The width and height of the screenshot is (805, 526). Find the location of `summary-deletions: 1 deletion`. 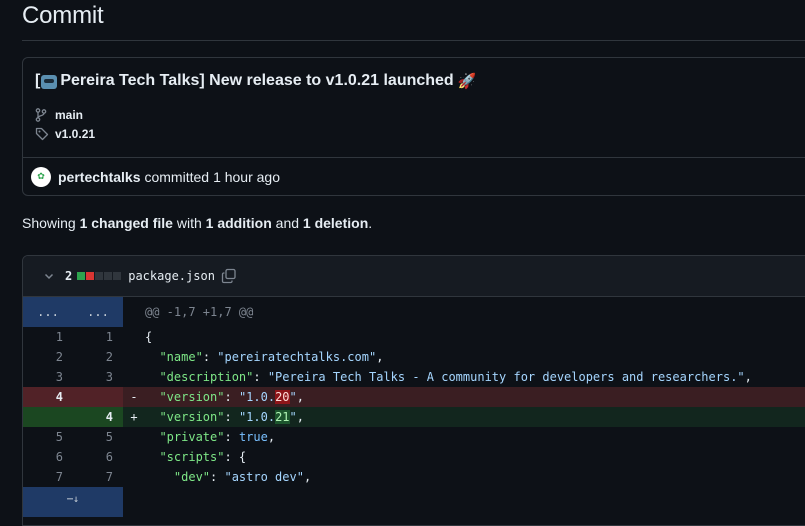

summary-deletions: 1 deletion is located at coordinates (335, 223).